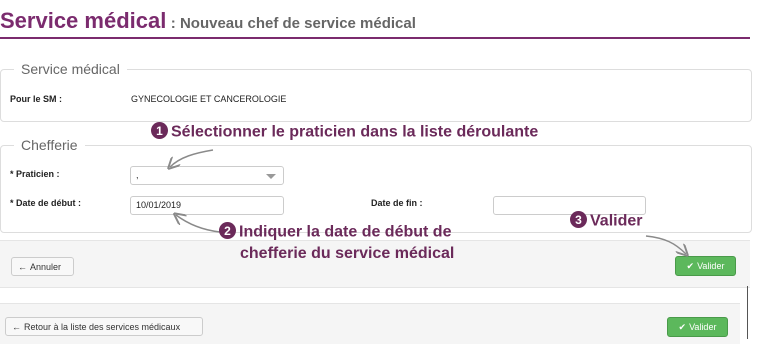  I want to click on arrow-to-date-debut, so click(198, 224).